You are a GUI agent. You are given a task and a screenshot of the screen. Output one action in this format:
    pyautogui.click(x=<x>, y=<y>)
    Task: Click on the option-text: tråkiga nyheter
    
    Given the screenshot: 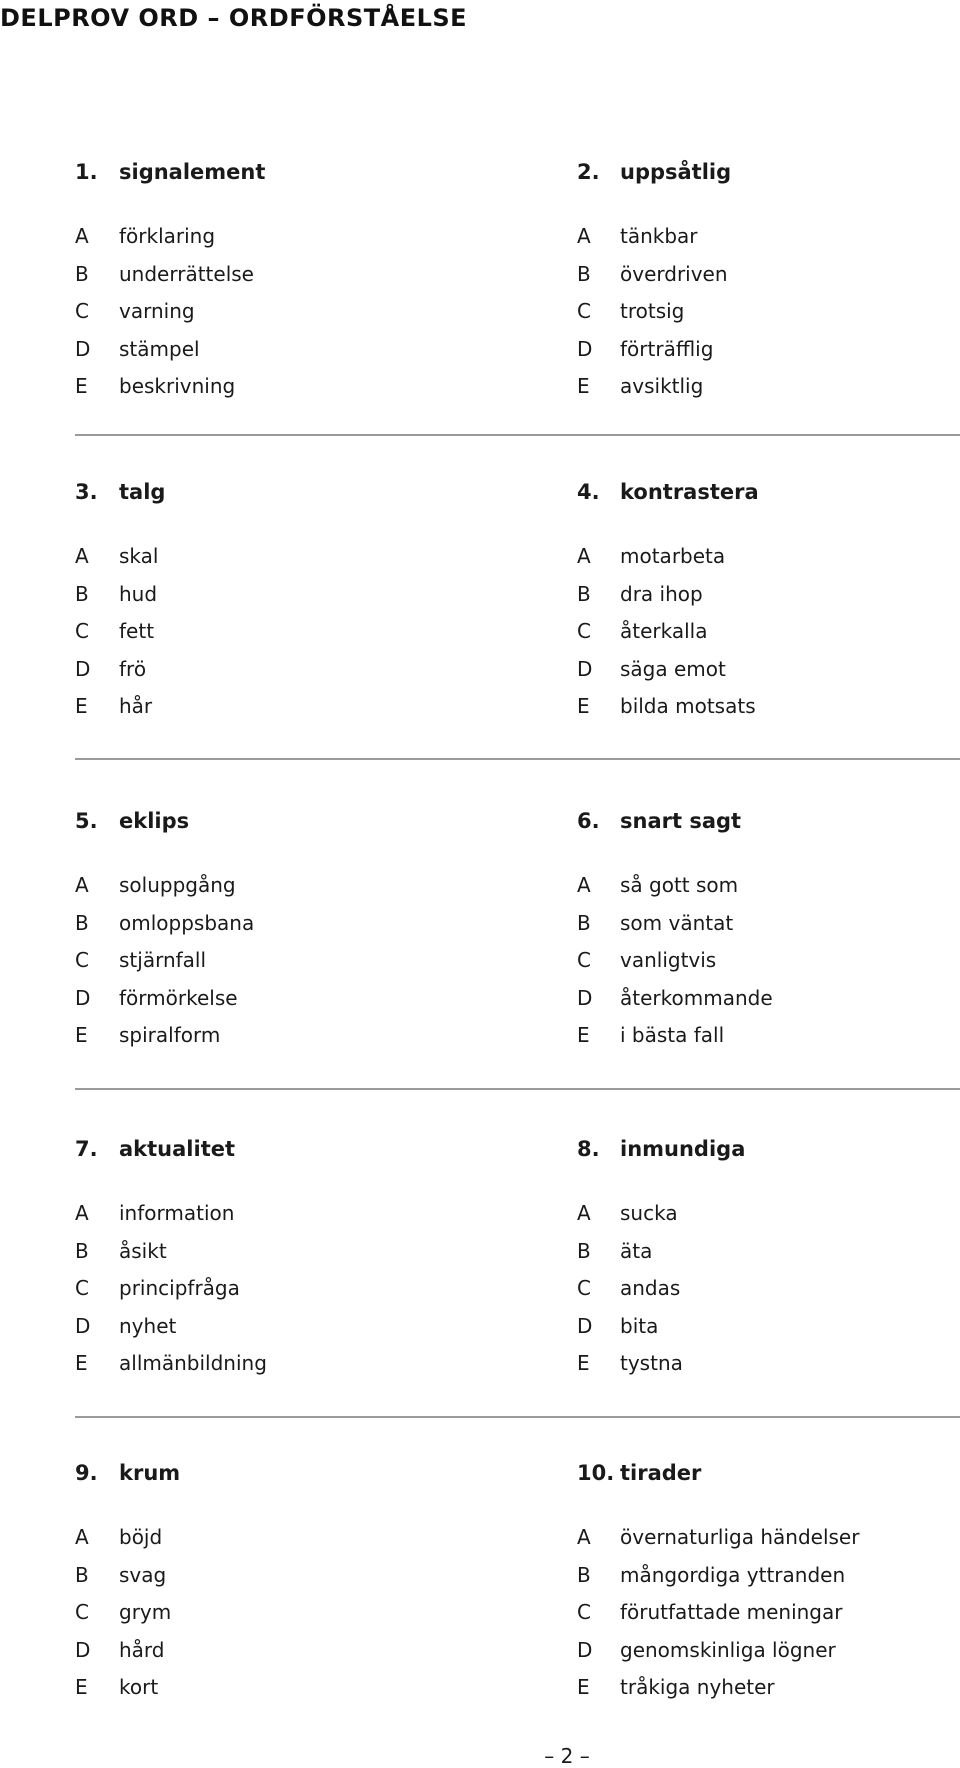 What is the action you would take?
    pyautogui.click(x=697, y=1687)
    